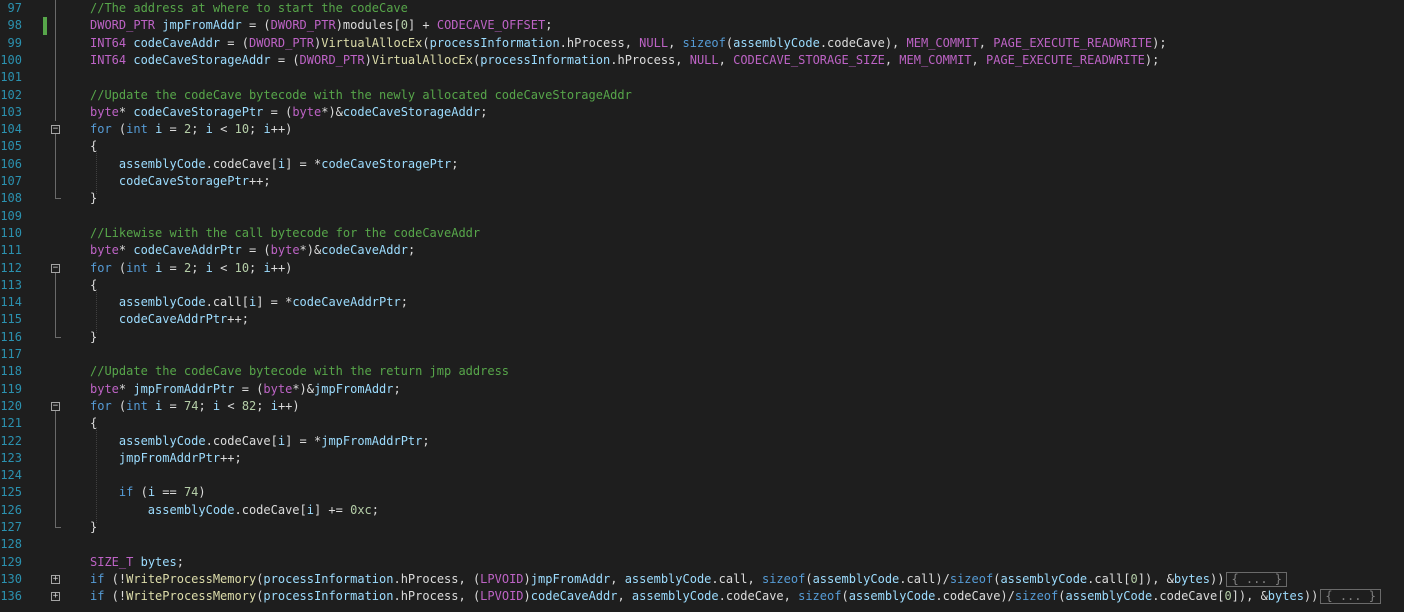 The height and width of the screenshot is (612, 1404). What do you see at coordinates (202, 492) in the screenshot?
I see `code-token: )` at bounding box center [202, 492].